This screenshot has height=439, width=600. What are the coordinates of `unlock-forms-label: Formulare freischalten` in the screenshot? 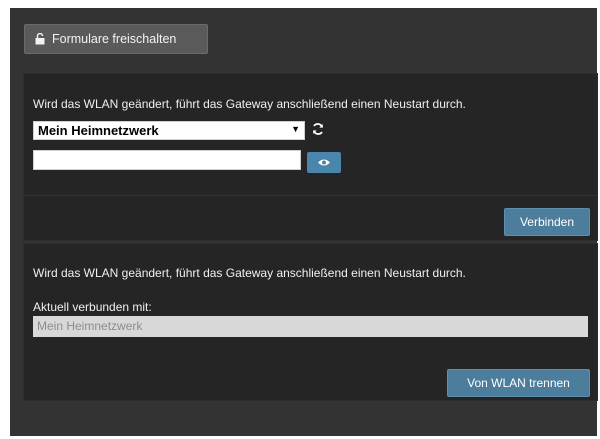 It's located at (114, 39).